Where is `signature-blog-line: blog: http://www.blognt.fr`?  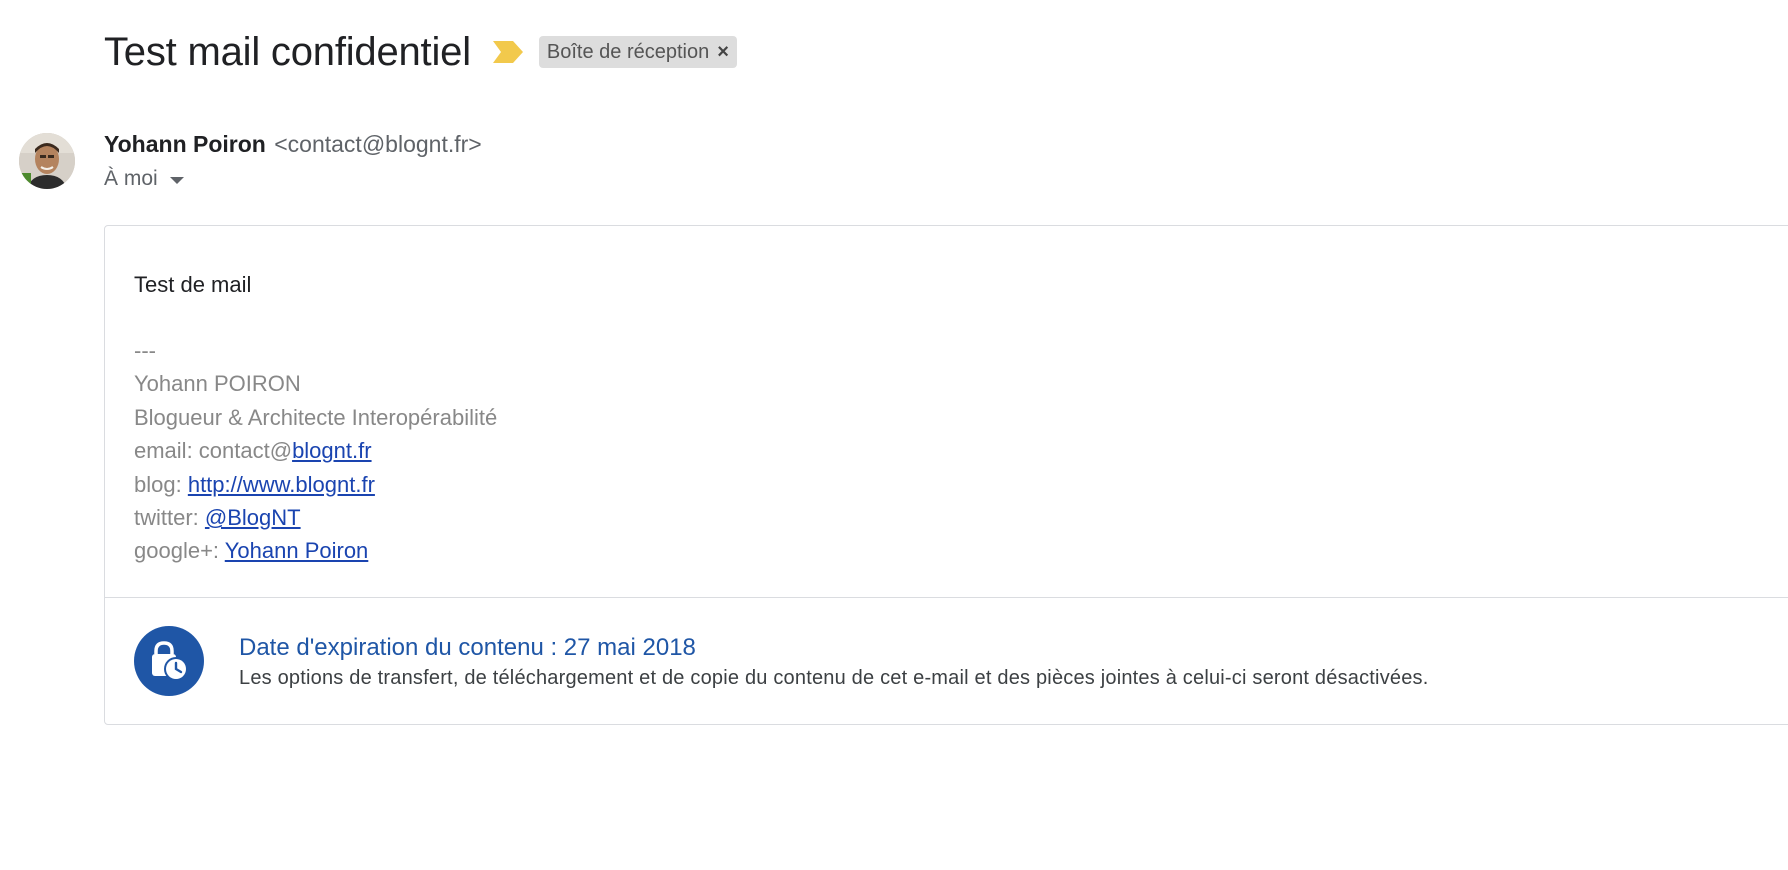
signature-blog-line: blog: http://www.blognt.fr is located at coordinates (315, 484).